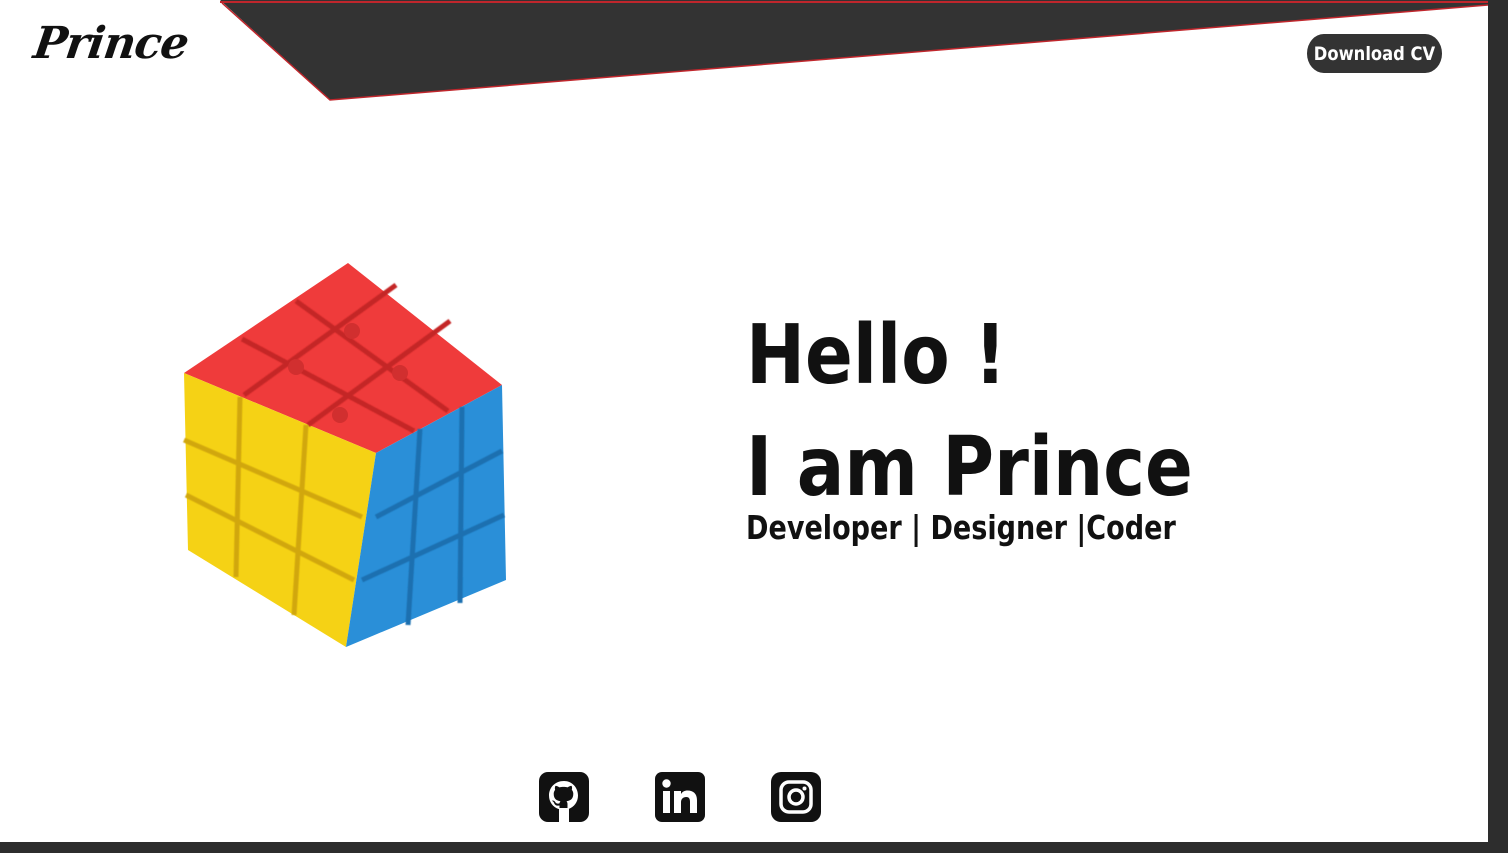 This screenshot has width=1508, height=853. What do you see at coordinates (344, 455) in the screenshot?
I see `rubiks-cube-image` at bounding box center [344, 455].